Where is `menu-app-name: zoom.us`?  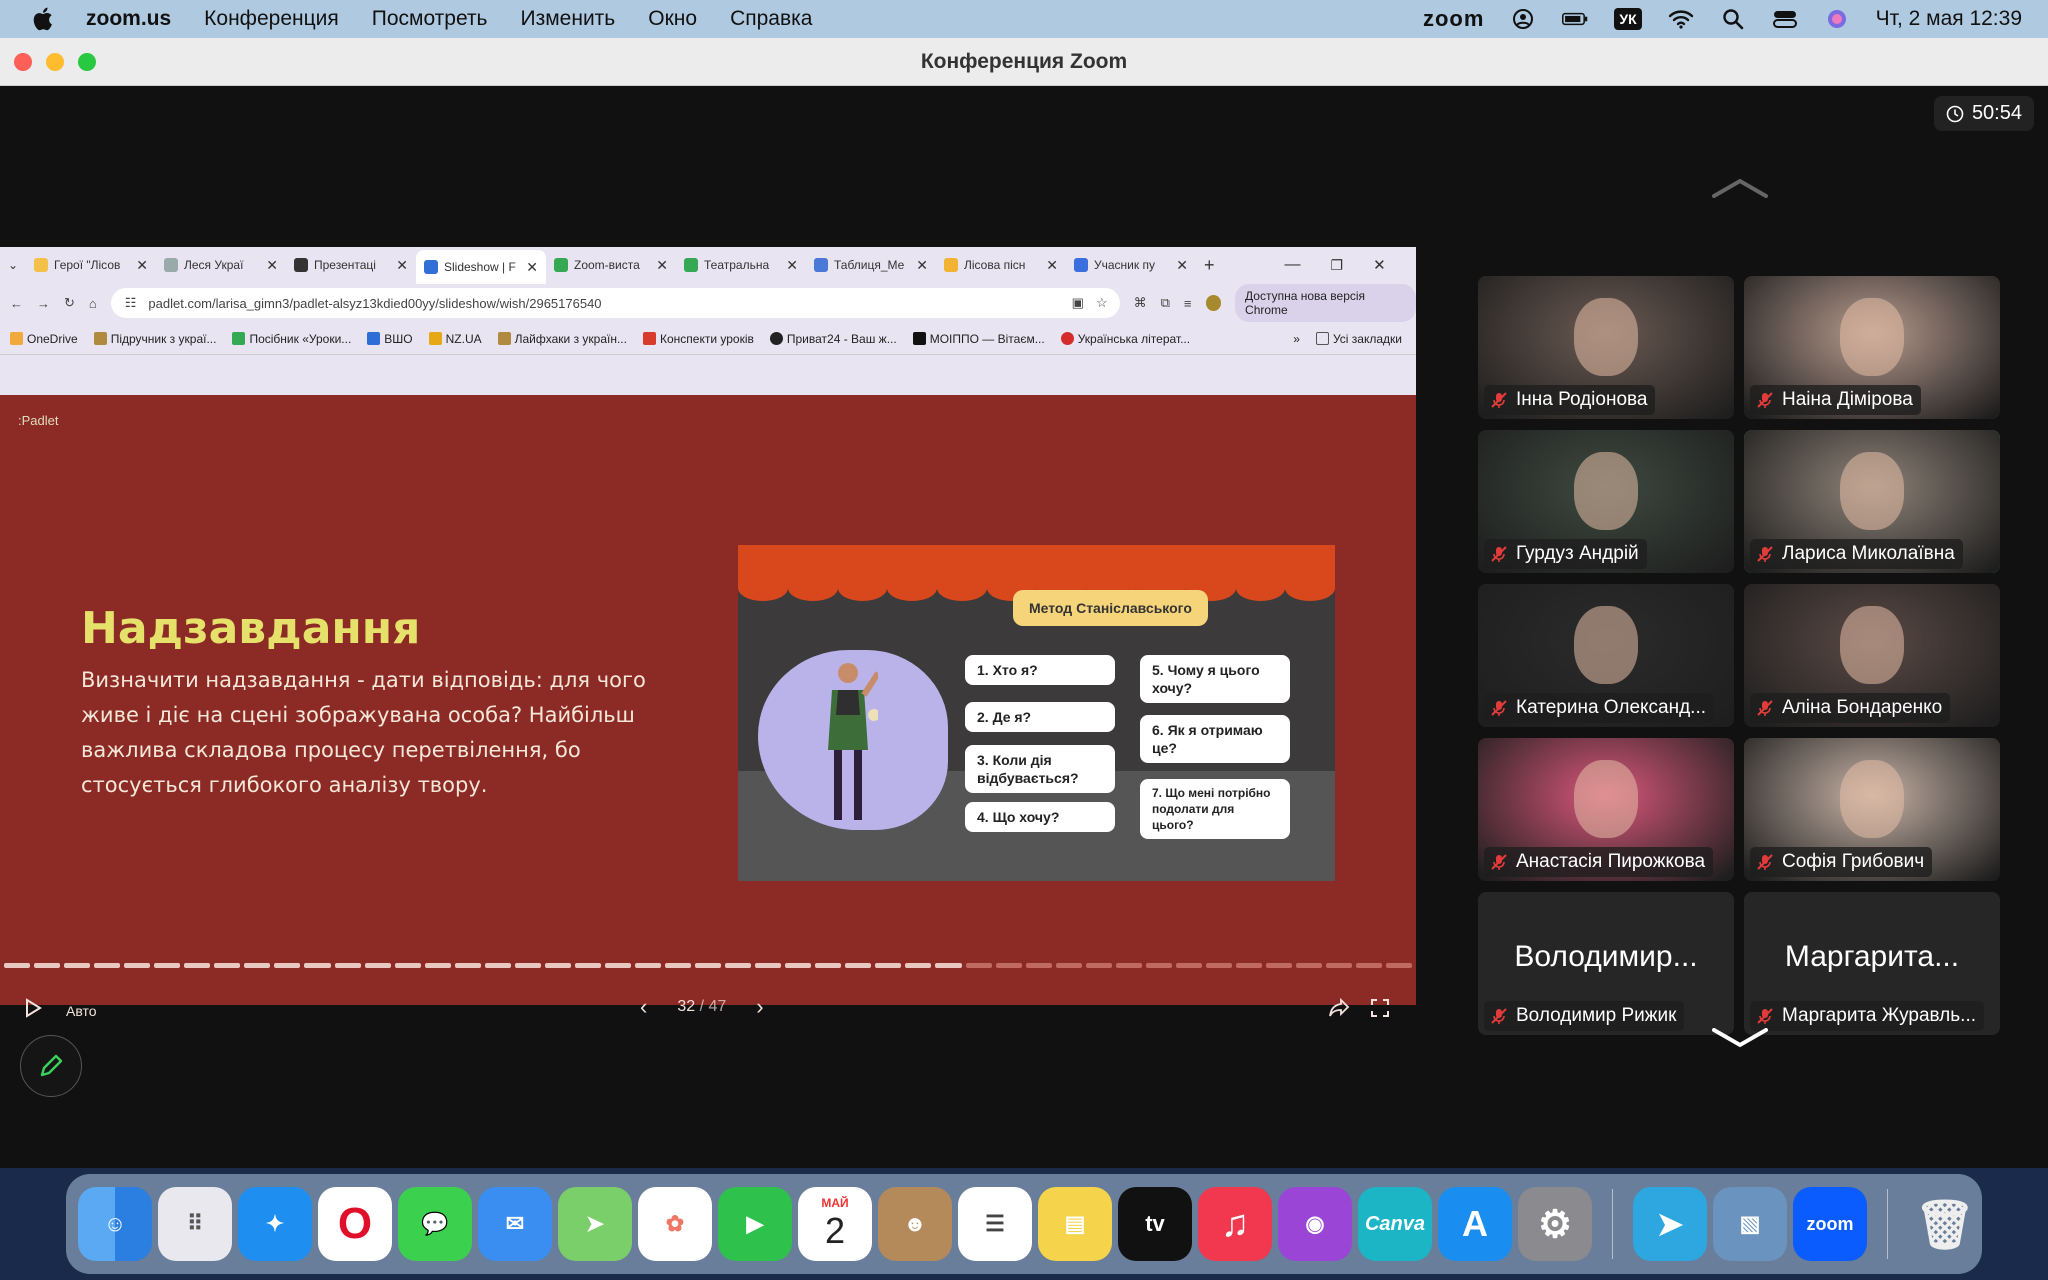
menu-app-name: zoom.us is located at coordinates (128, 19).